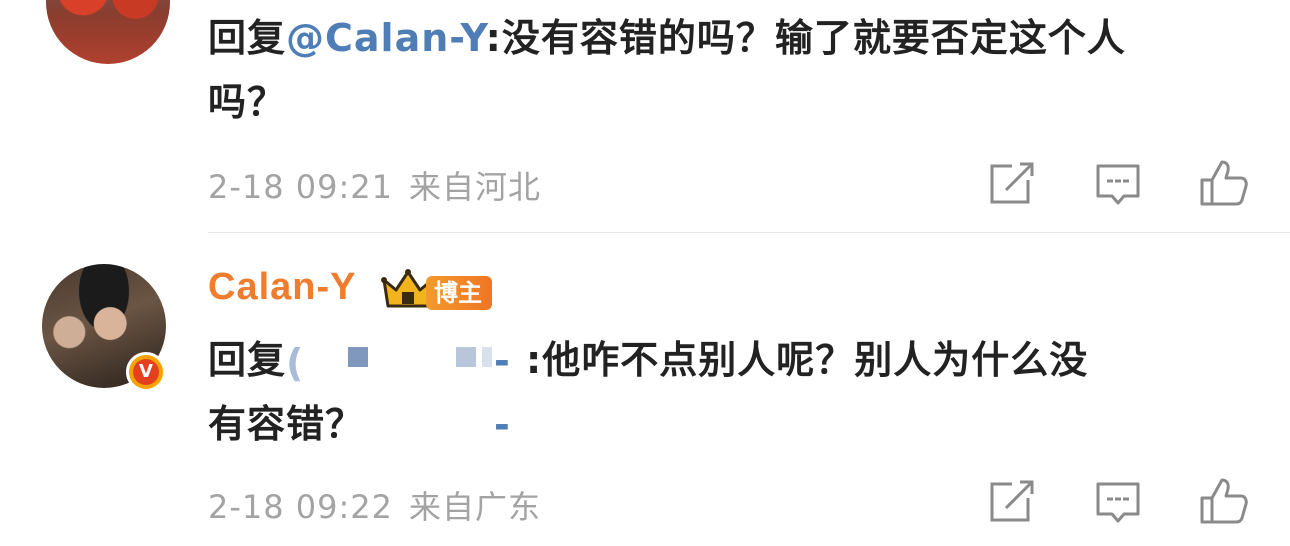 The height and width of the screenshot is (546, 1290). I want to click on comment-meta: 2-18 09:21 来自河北, so click(374, 185).